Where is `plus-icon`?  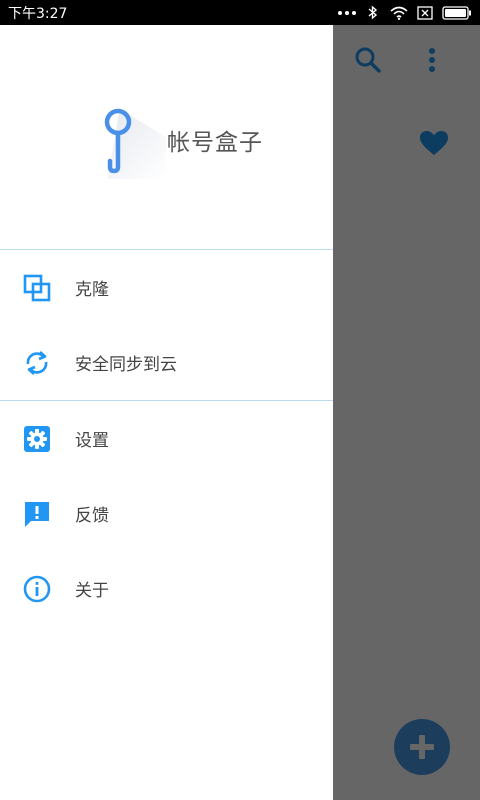
plus-icon is located at coordinates (422, 747).